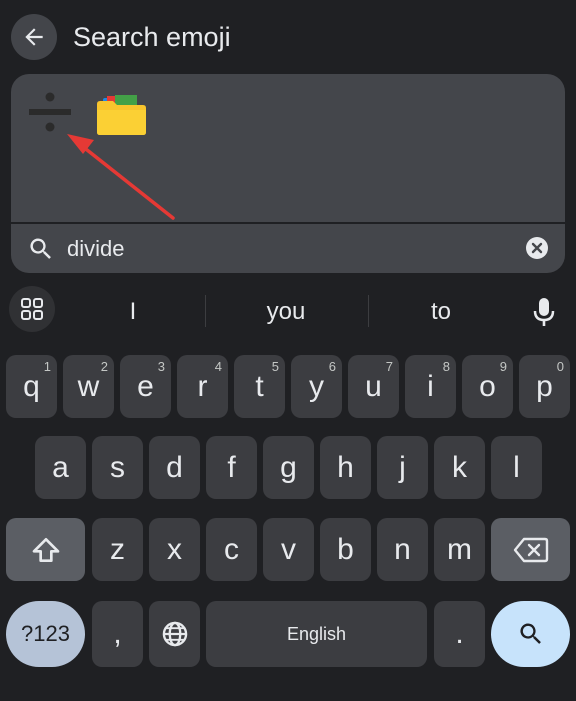 The image size is (576, 701). Describe the element at coordinates (446, 366) in the screenshot. I see `key-hint: 8` at that location.